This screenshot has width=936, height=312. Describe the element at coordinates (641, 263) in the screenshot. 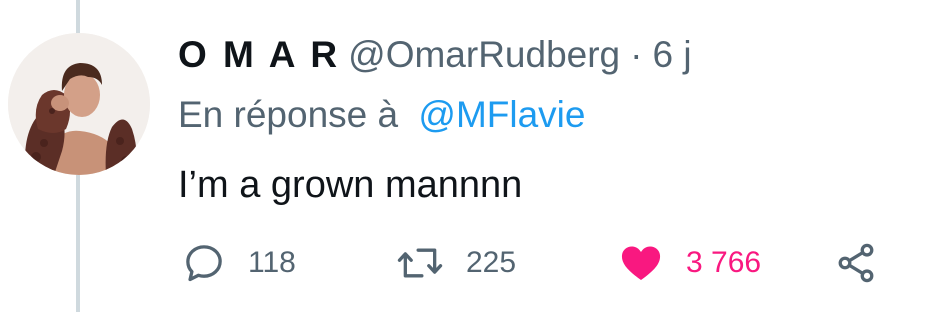

I see `heart-icon` at that location.